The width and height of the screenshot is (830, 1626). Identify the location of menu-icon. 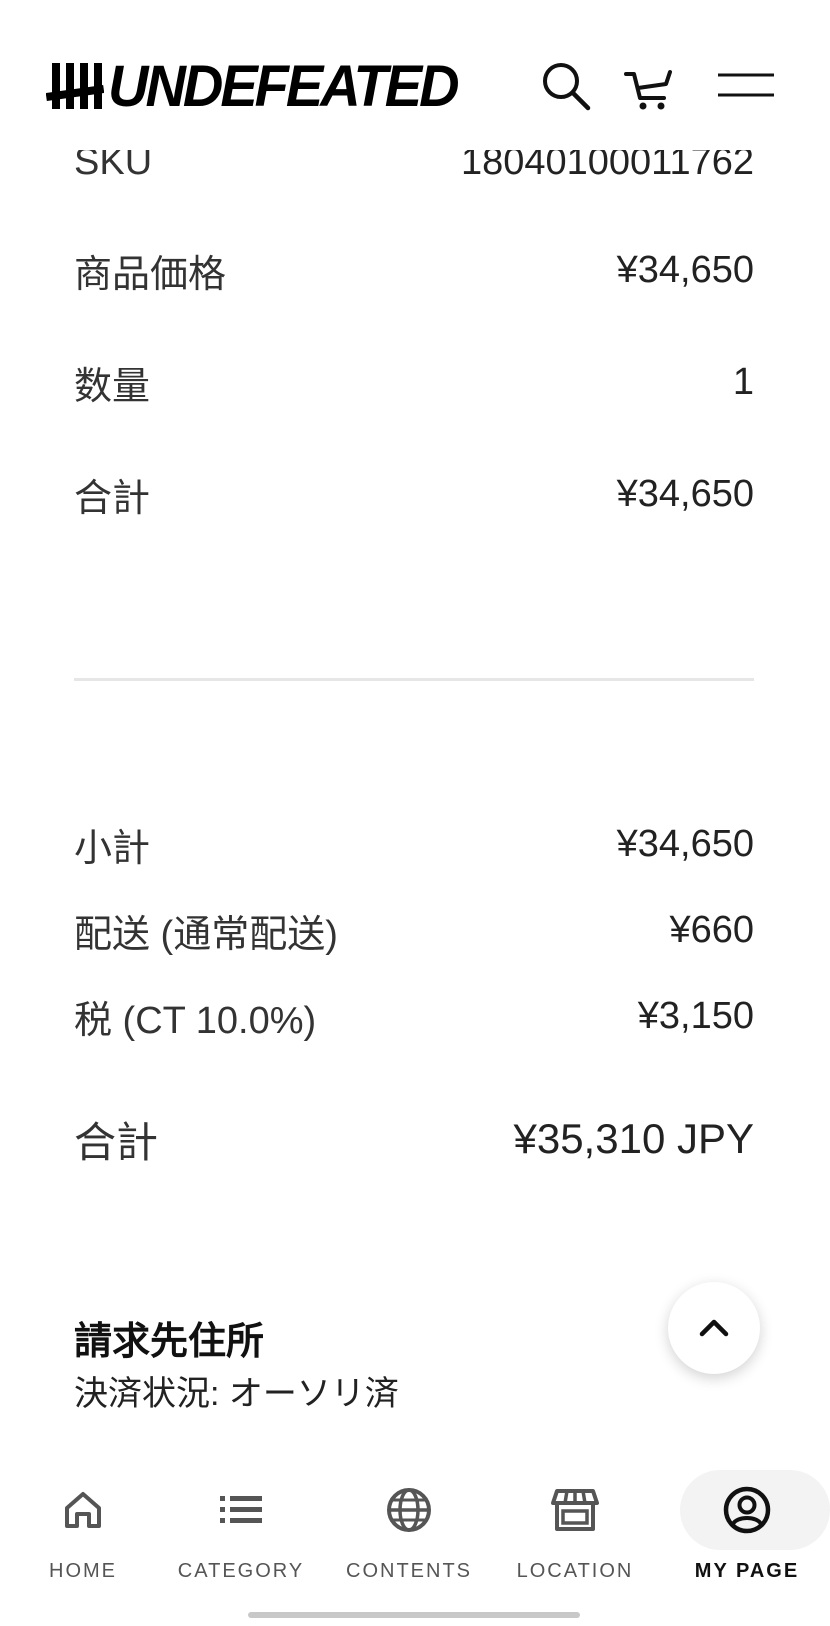
(745, 86).